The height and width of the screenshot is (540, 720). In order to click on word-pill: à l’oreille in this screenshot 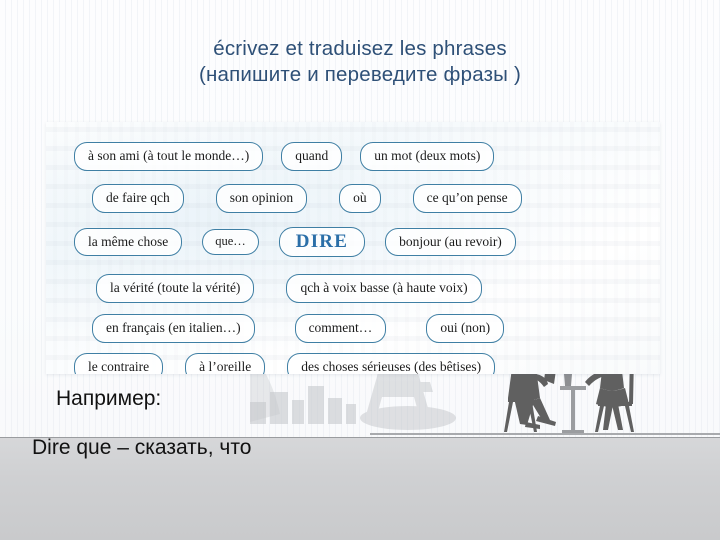, I will do `click(225, 363)`.